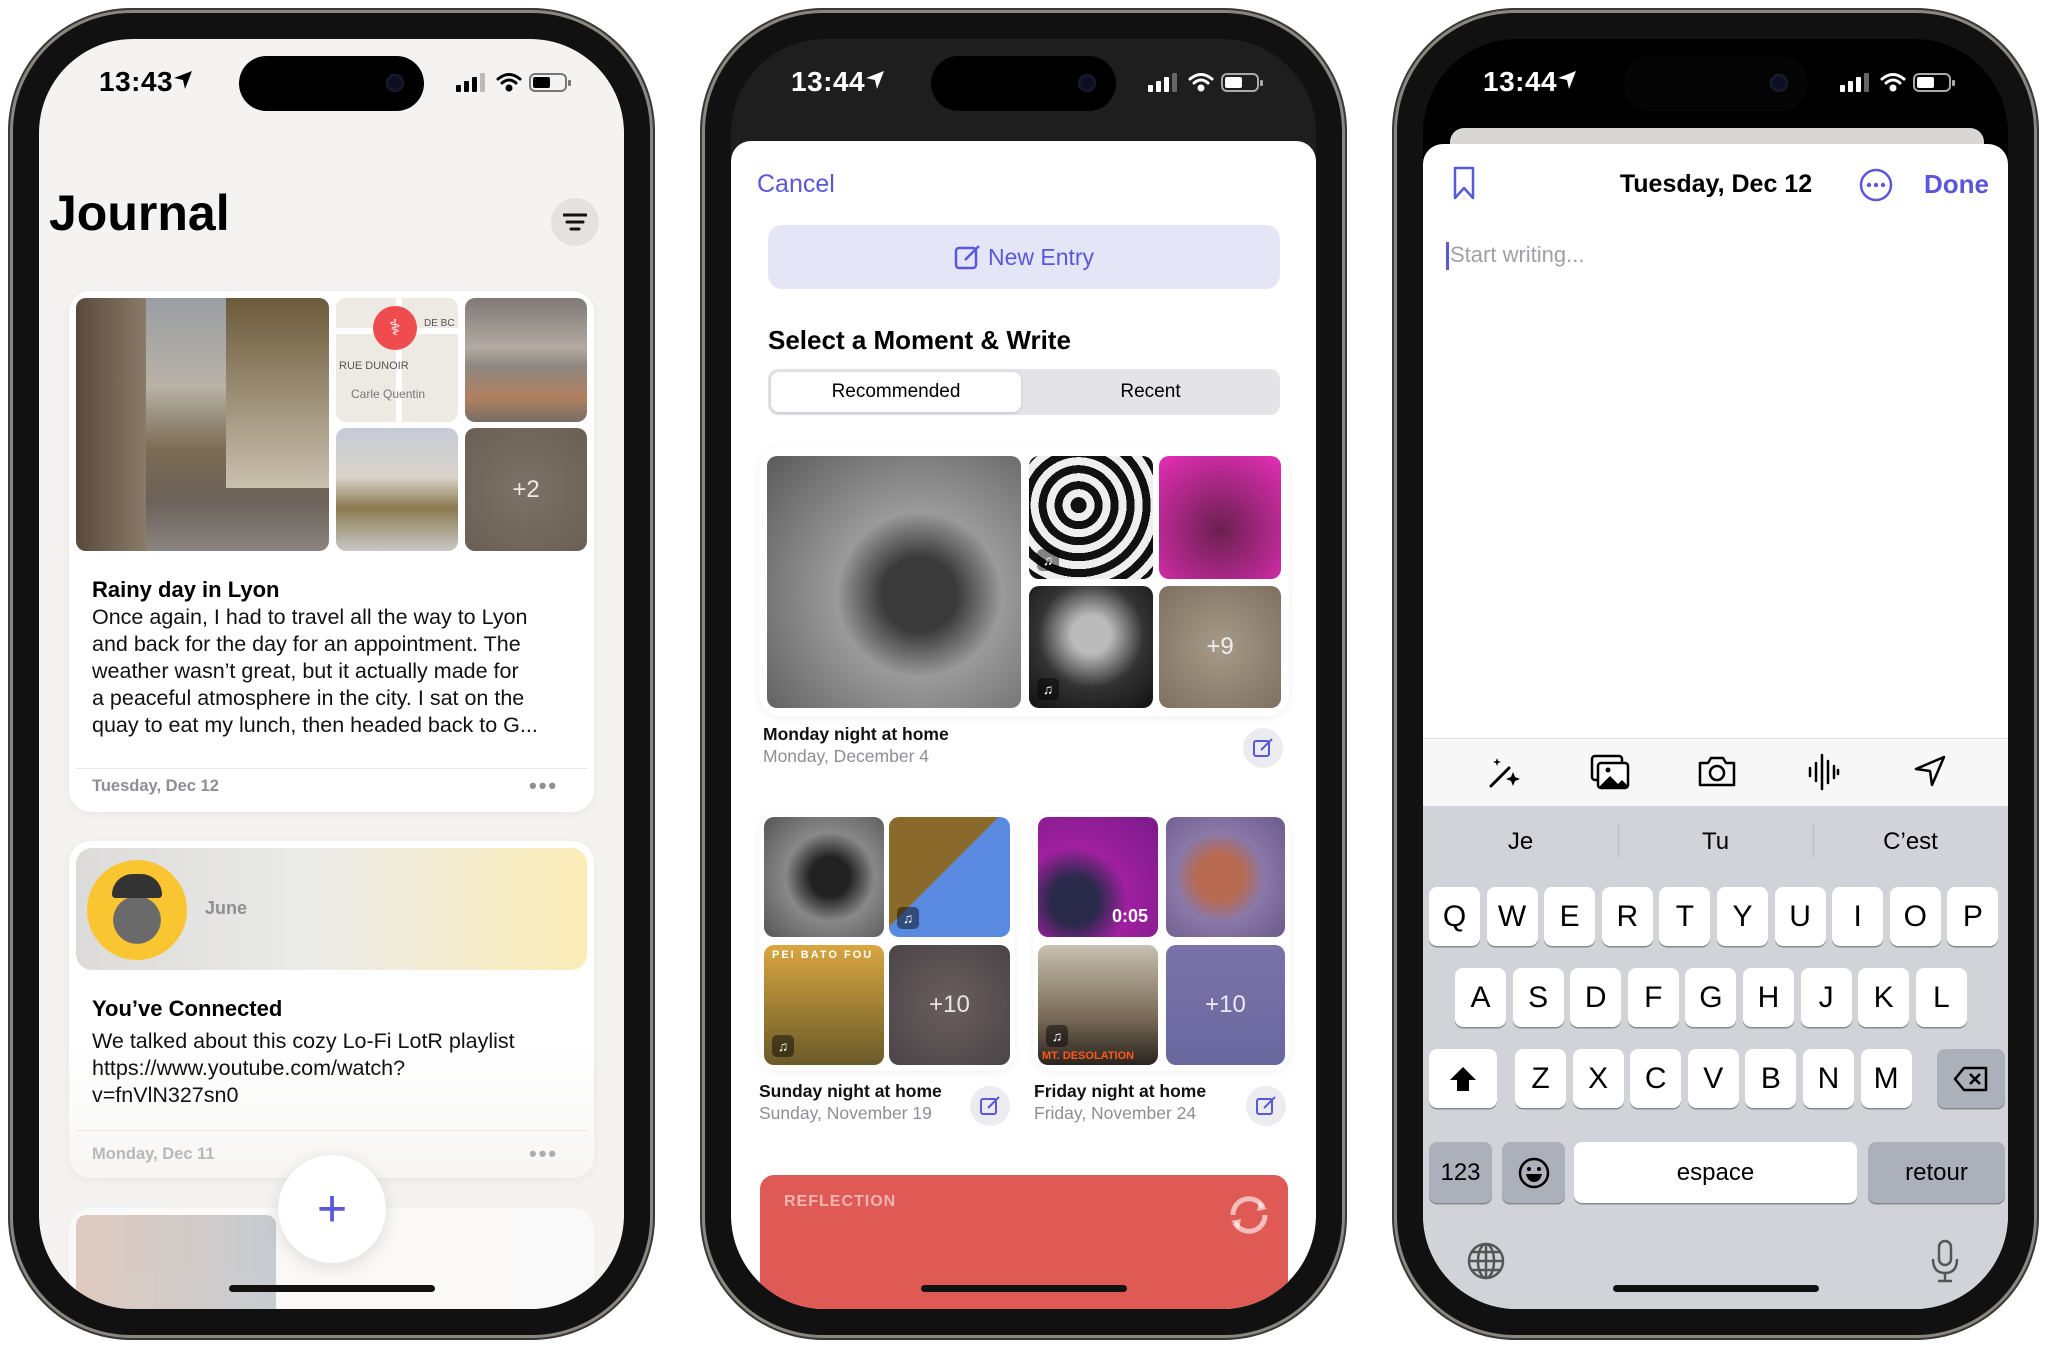  I want to click on reflection-label: REFLECTION, so click(840, 1201).